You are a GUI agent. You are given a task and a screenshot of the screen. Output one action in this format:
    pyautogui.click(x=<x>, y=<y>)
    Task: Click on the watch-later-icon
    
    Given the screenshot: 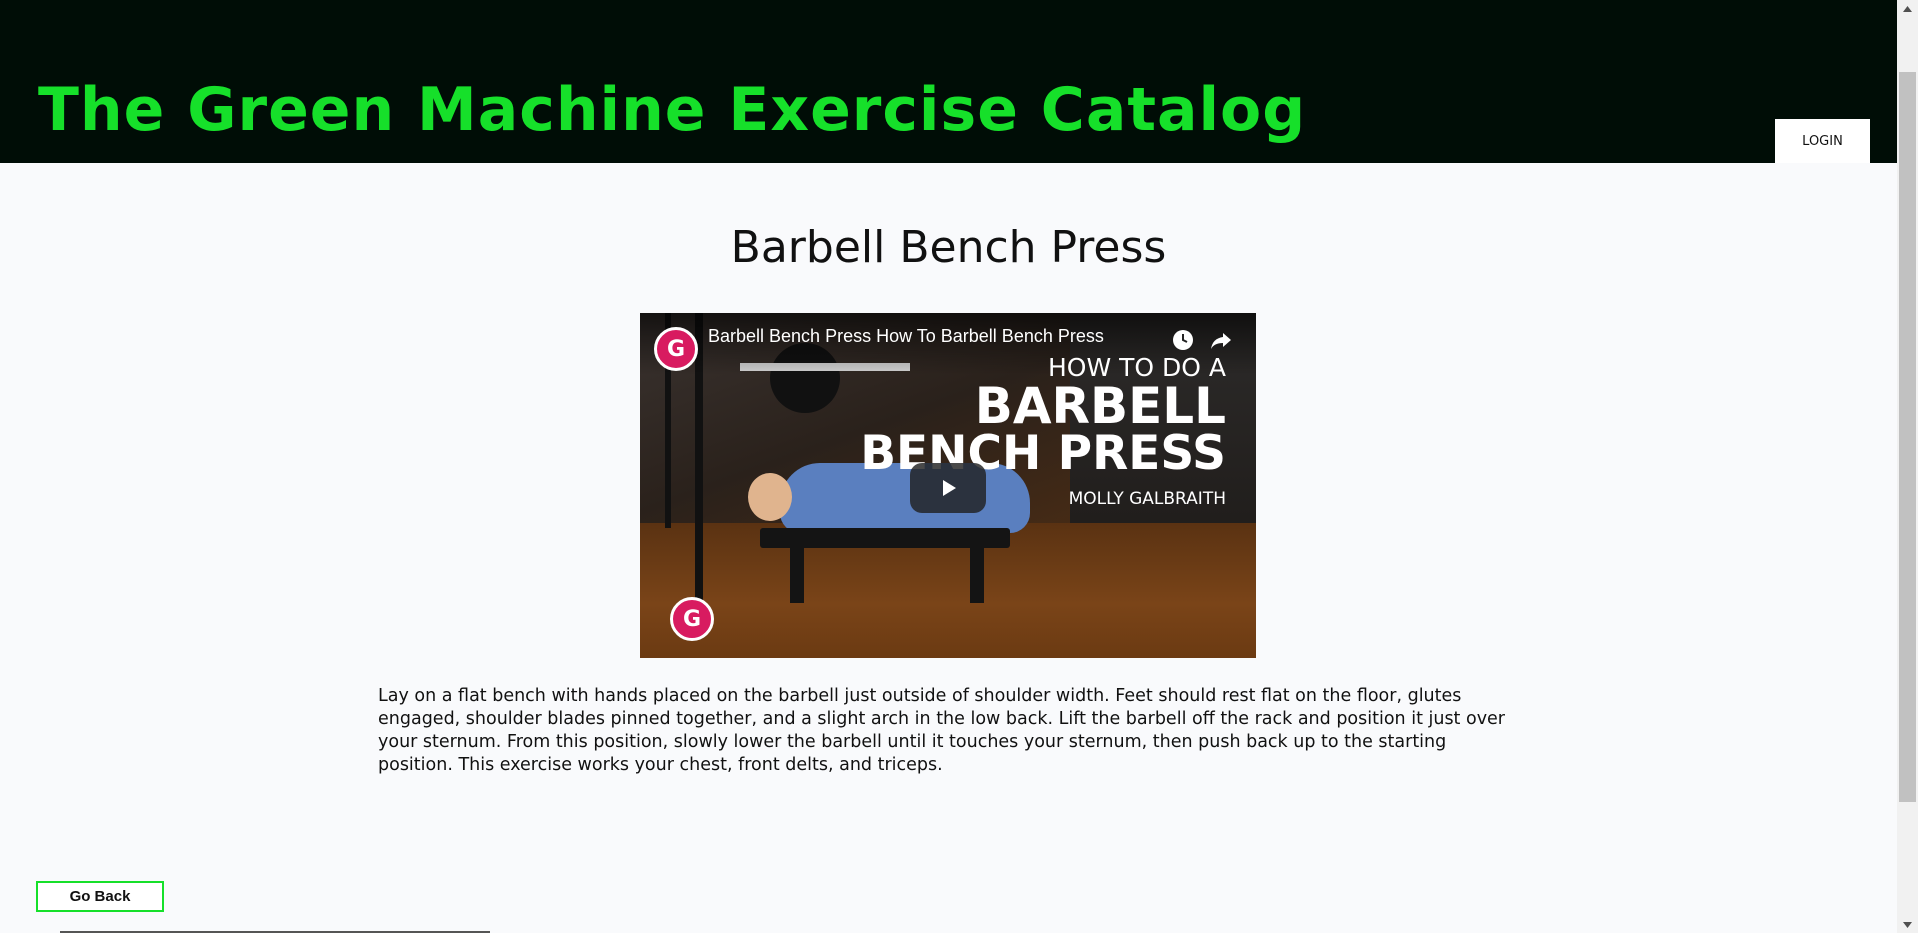 What is the action you would take?
    pyautogui.click(x=1183, y=340)
    